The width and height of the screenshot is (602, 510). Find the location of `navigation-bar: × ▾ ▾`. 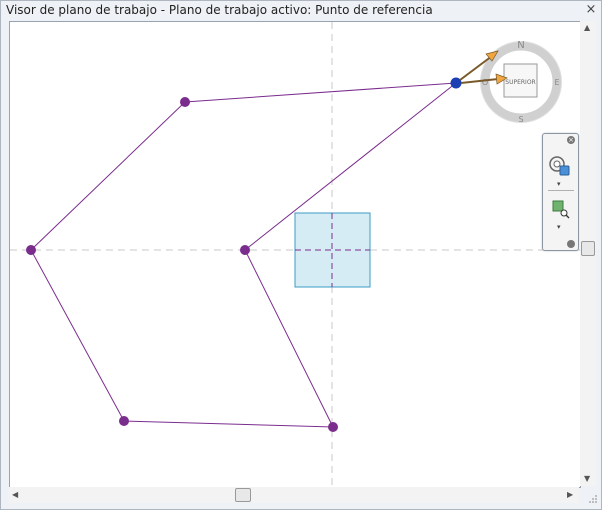

navigation-bar: × ▾ ▾ is located at coordinates (560, 192).